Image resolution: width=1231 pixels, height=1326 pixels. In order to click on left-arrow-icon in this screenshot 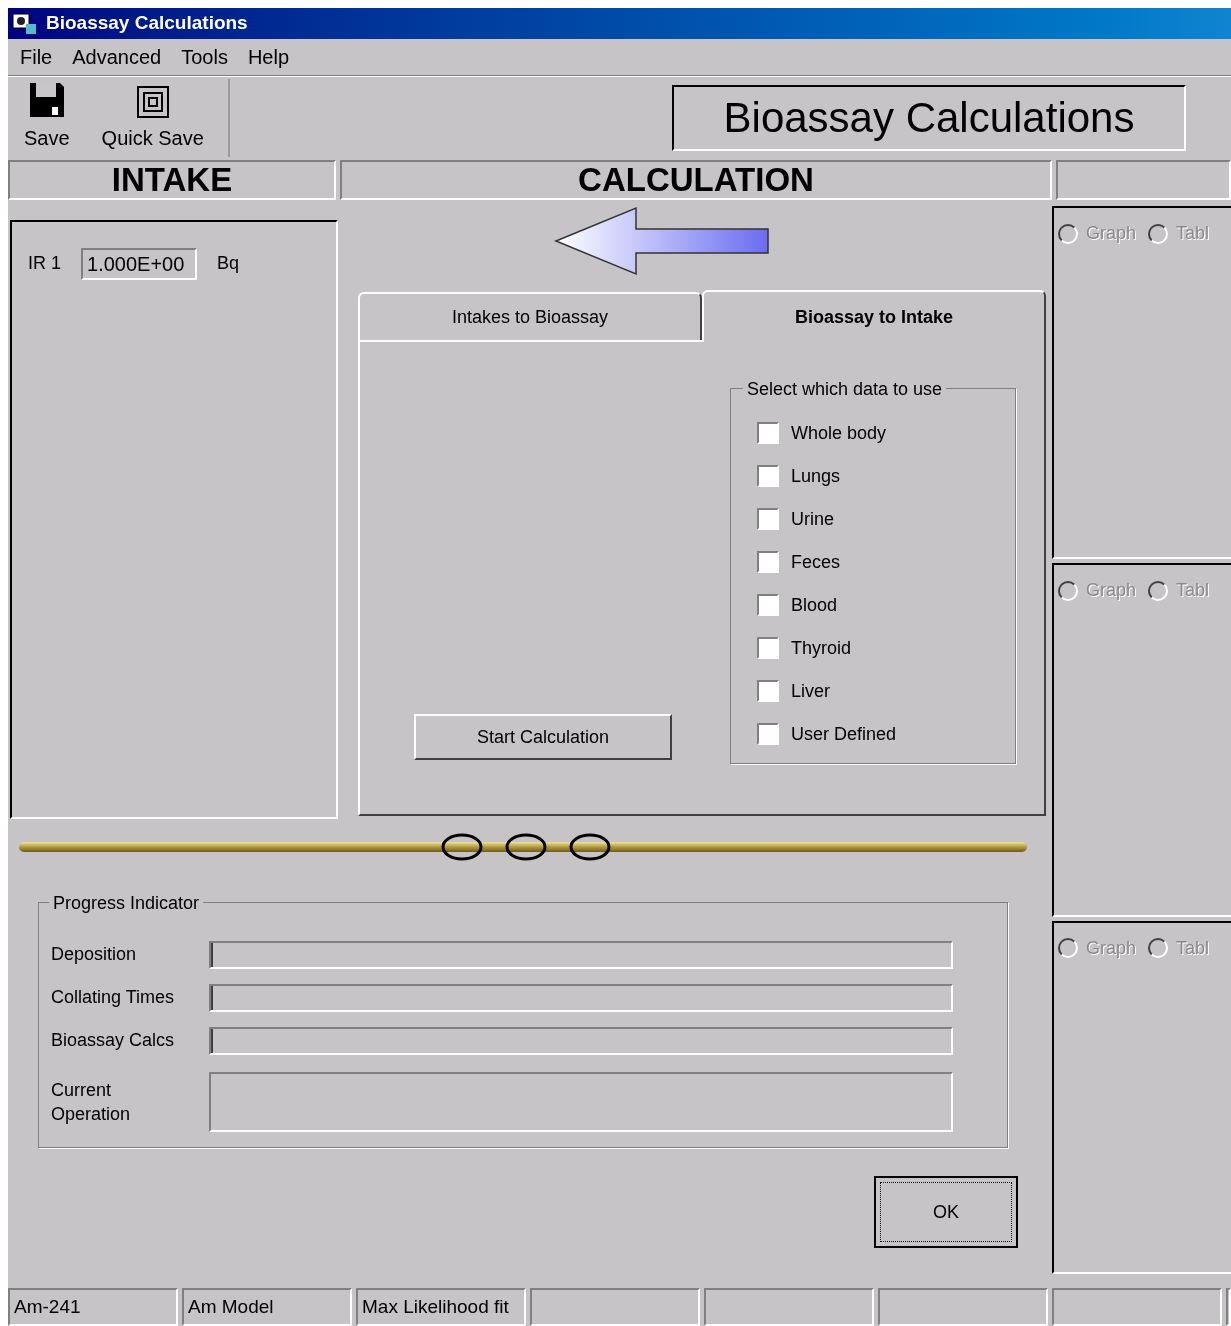, I will do `click(662, 241)`.